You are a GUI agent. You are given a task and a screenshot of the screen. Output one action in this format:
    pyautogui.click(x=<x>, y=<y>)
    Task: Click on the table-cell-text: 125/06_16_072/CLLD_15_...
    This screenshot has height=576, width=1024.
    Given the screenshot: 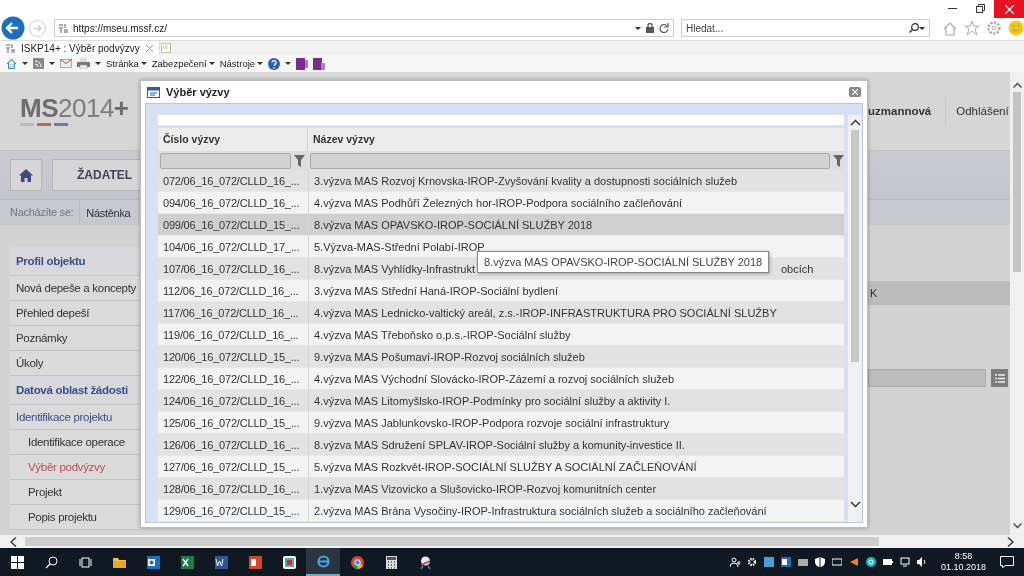 What is the action you would take?
    pyautogui.click(x=231, y=423)
    